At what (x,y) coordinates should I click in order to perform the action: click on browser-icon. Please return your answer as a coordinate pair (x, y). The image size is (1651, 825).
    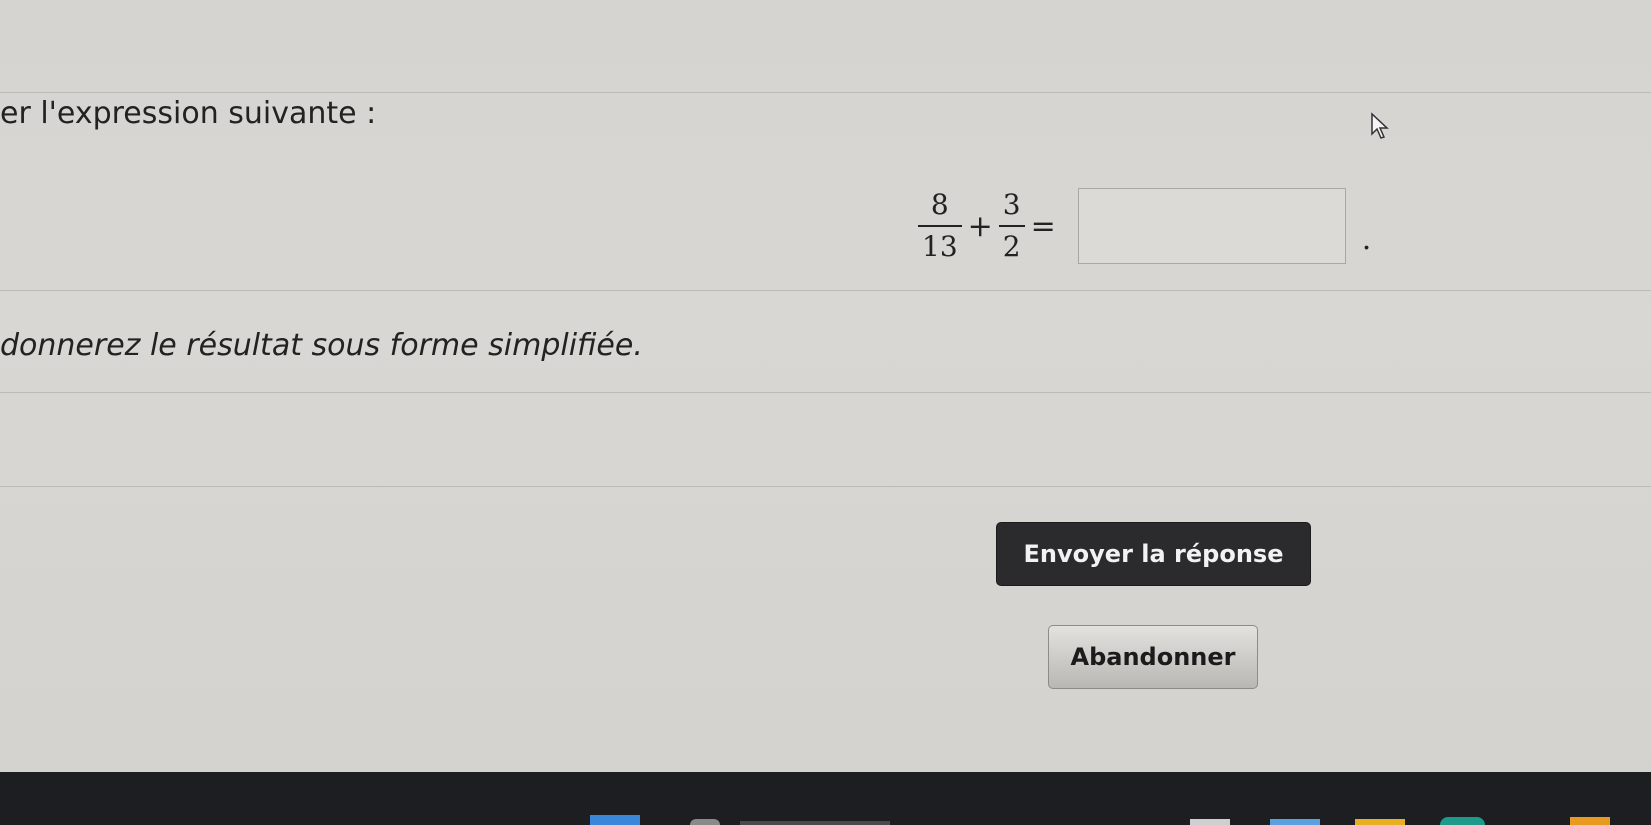
    Looking at the image, I should click on (1462, 821).